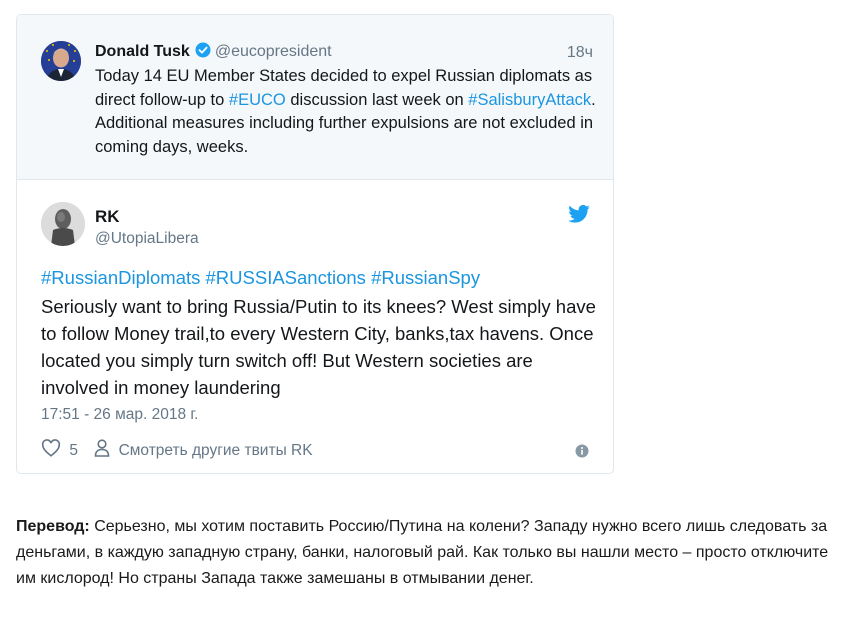 The image size is (857, 617). I want to click on like-count: 5, so click(73, 450).